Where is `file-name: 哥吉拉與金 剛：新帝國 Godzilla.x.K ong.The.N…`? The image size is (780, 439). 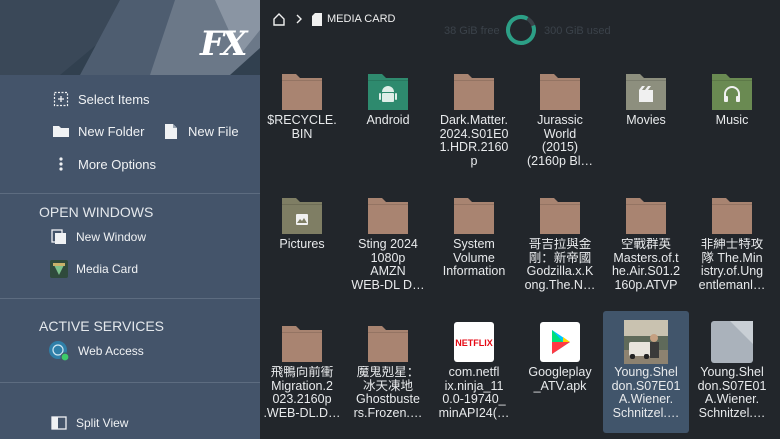 file-name: 哥吉拉與金 剛：新帝國 Godzilla.x.K ong.The.N… is located at coordinates (560, 265).